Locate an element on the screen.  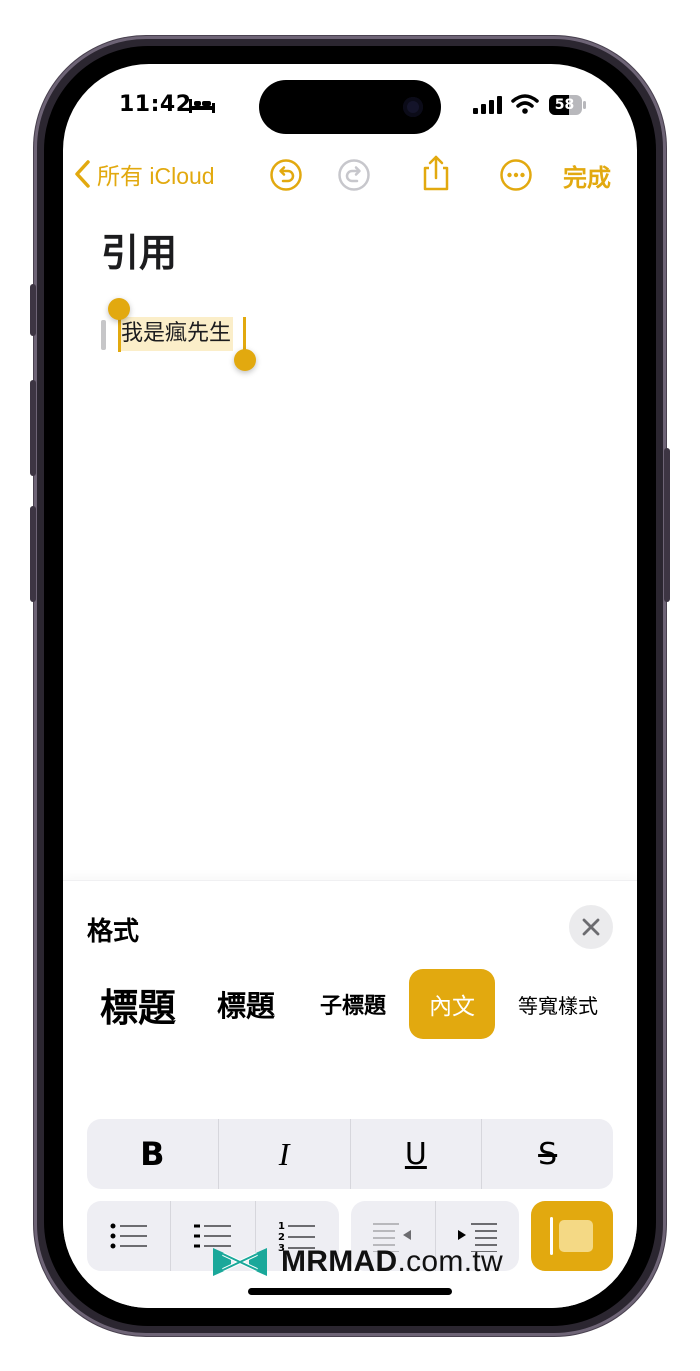
text-style-group: B I U S is located at coordinates (350, 1154).